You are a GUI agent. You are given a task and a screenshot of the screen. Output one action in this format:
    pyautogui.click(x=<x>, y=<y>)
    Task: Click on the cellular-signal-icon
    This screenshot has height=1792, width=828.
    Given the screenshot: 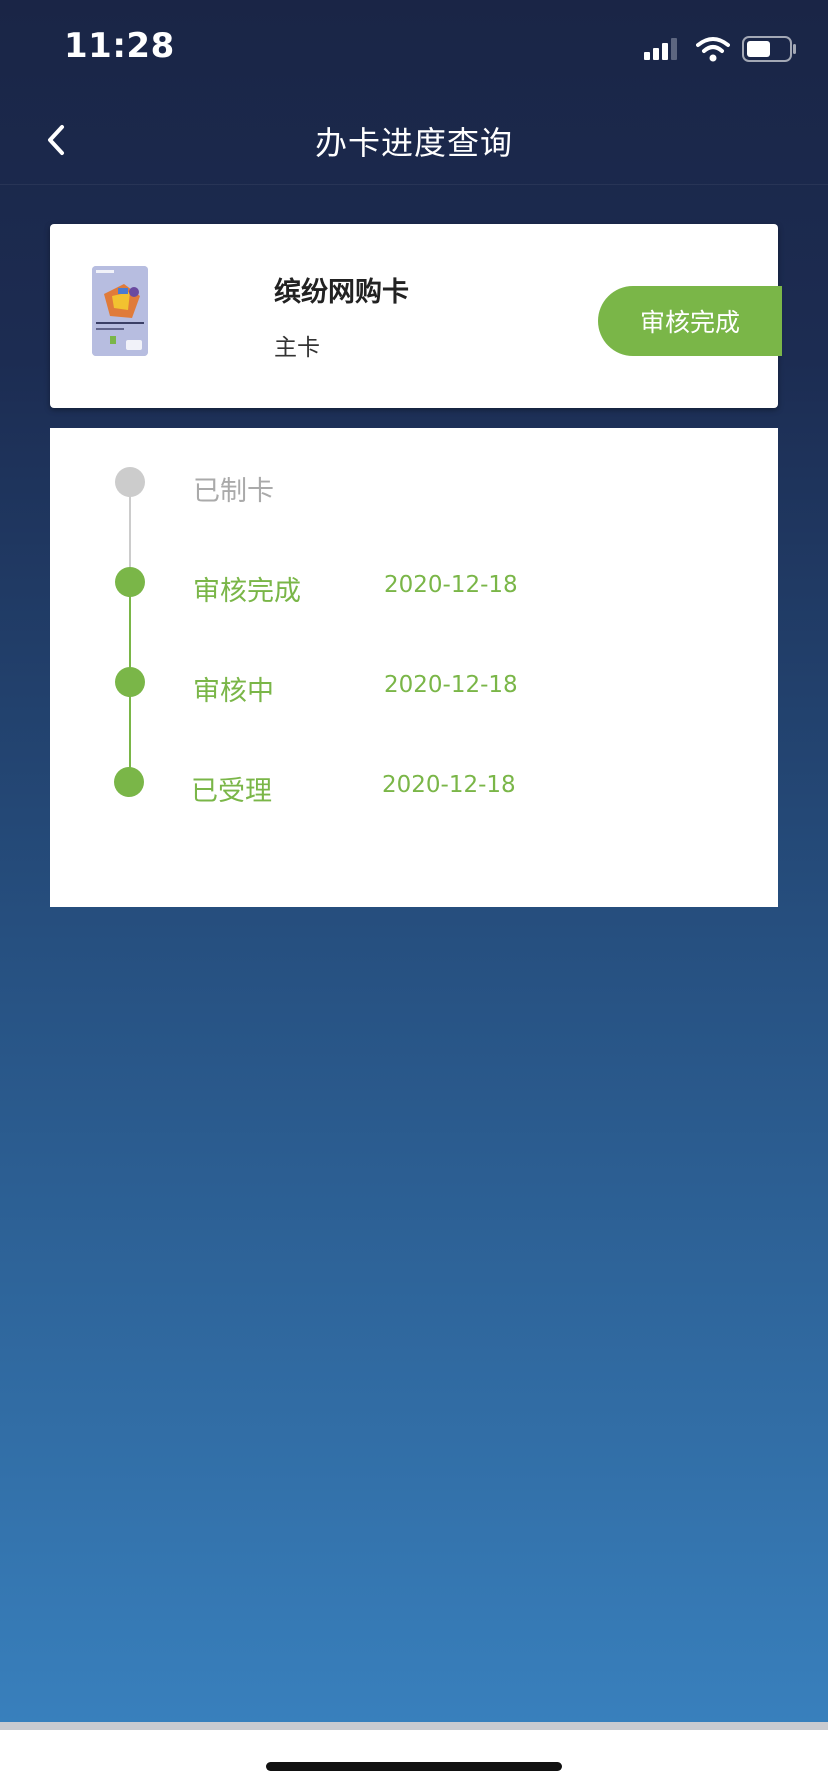 What is the action you would take?
    pyautogui.click(x=660, y=49)
    